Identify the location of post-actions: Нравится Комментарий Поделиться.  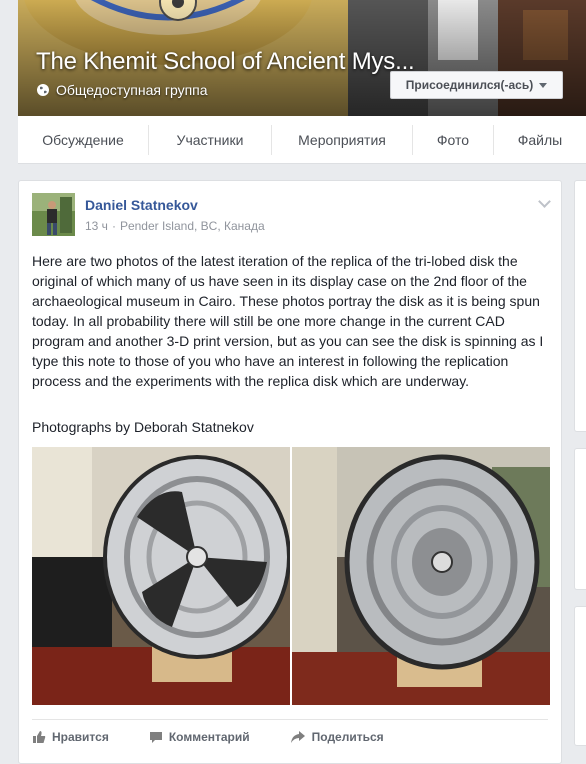
(208, 737).